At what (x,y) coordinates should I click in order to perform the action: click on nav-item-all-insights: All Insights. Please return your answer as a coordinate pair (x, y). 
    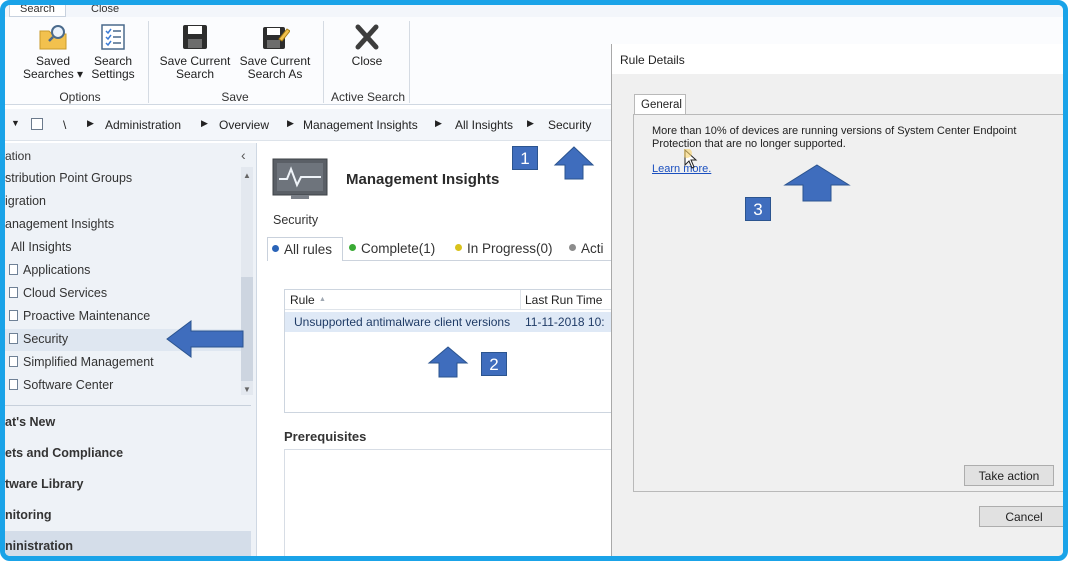
    Looking at the image, I should click on (41, 247).